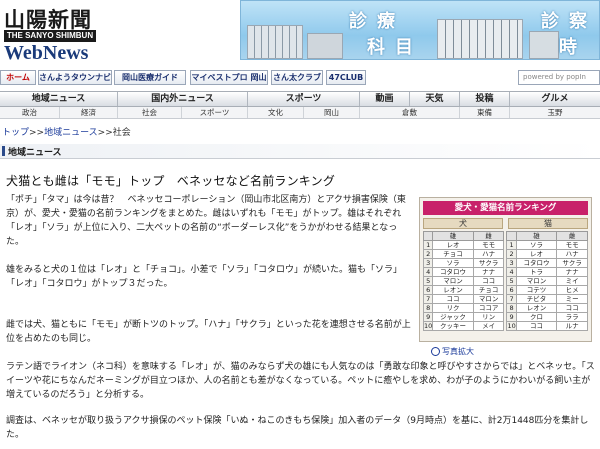 This screenshot has width=600, height=449. What do you see at coordinates (536, 236) in the screenshot?
I see `male-header: 雄` at bounding box center [536, 236].